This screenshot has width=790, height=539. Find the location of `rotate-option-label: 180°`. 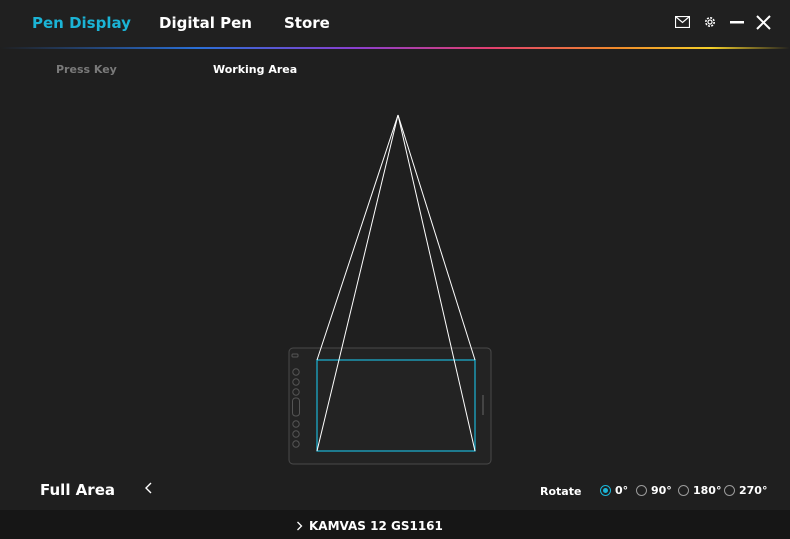

rotate-option-label: 180° is located at coordinates (707, 490).